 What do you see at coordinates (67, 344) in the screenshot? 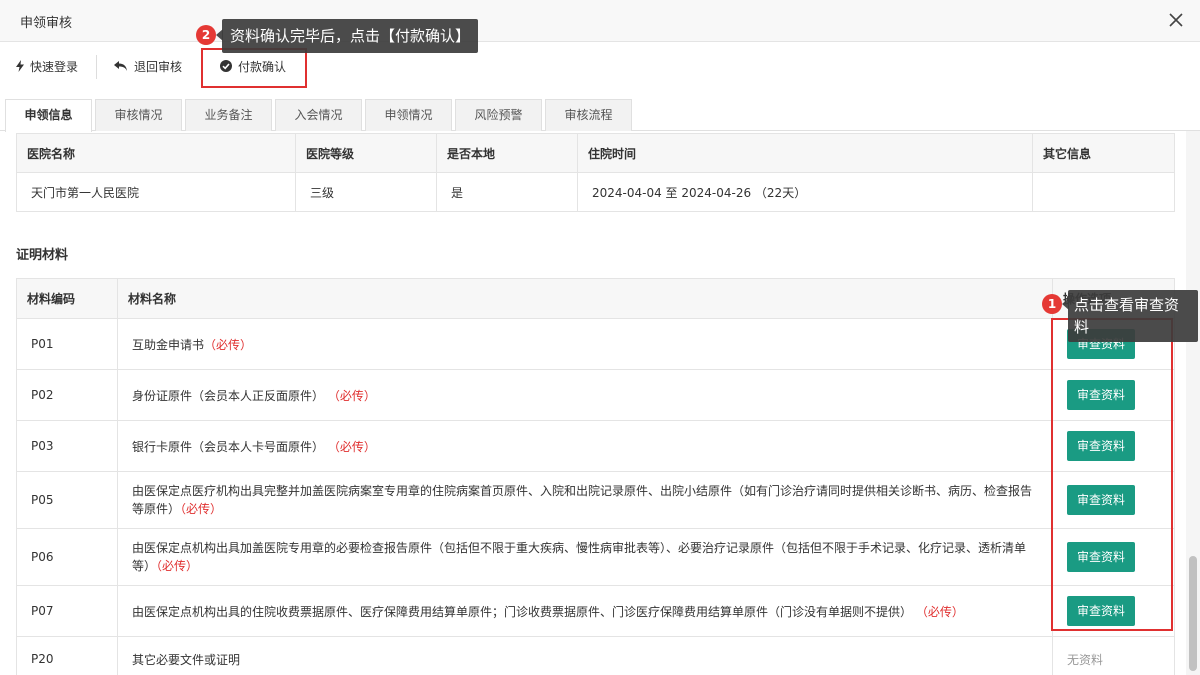
I see `material-code: P01` at bounding box center [67, 344].